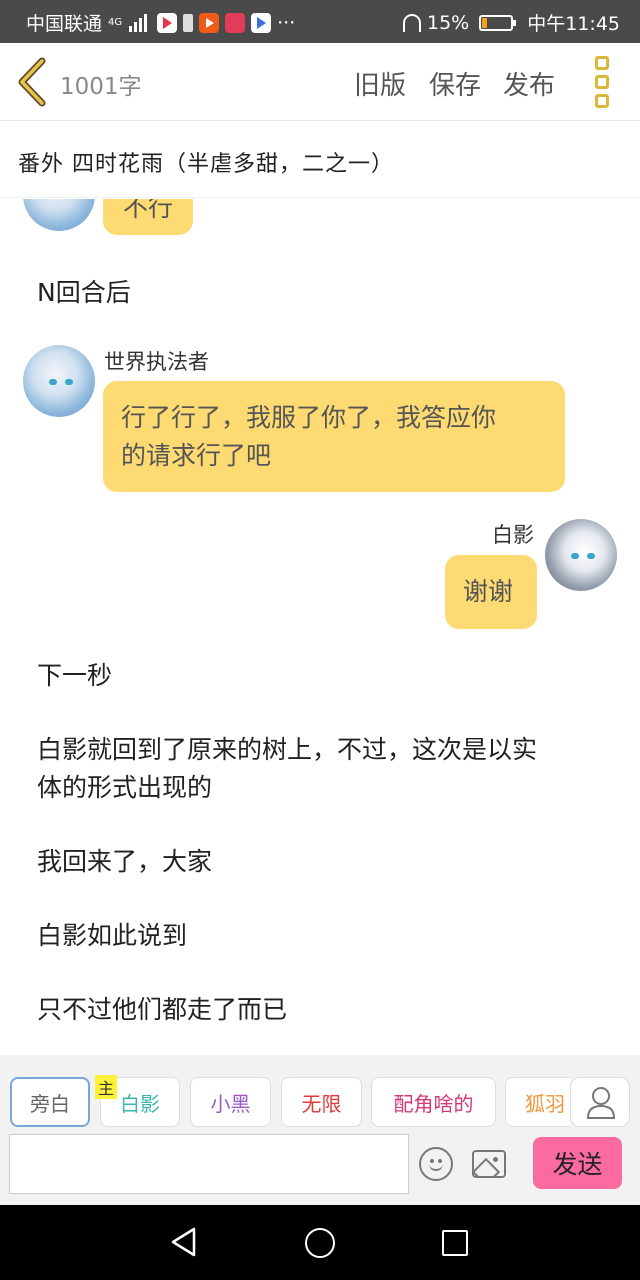 This screenshot has height=1280, width=640. Describe the element at coordinates (235, 22) in the screenshot. I see `media-app-icon` at that location.